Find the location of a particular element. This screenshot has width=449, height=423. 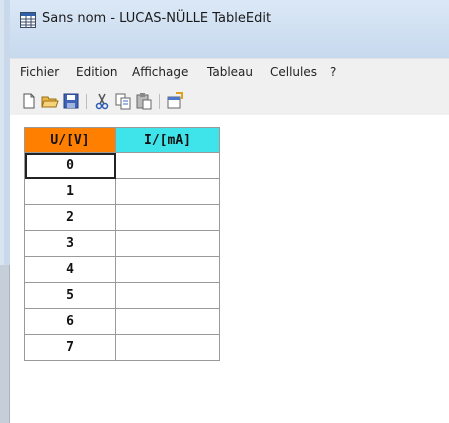

title-bar: Sans nom - LUCAS-NÜLLE TableEdit is located at coordinates (229, 29).